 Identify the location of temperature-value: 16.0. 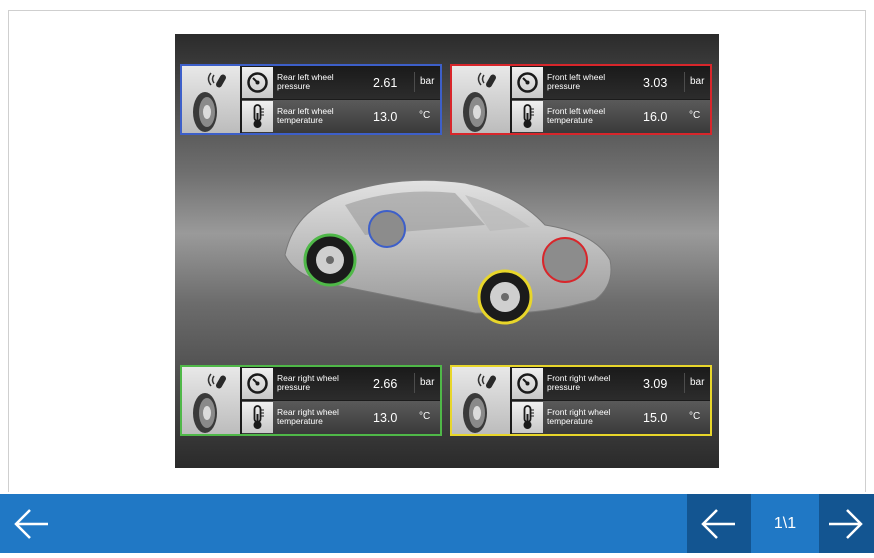
(655, 117).